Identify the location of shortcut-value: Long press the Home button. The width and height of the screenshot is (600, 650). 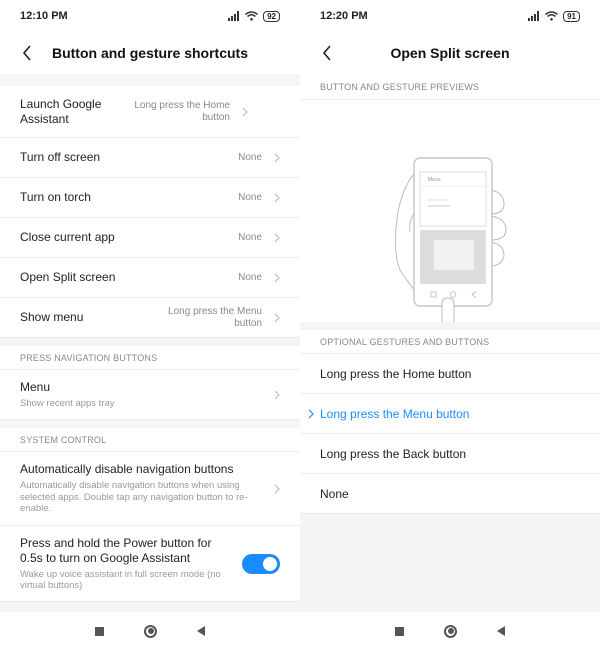
(182, 111).